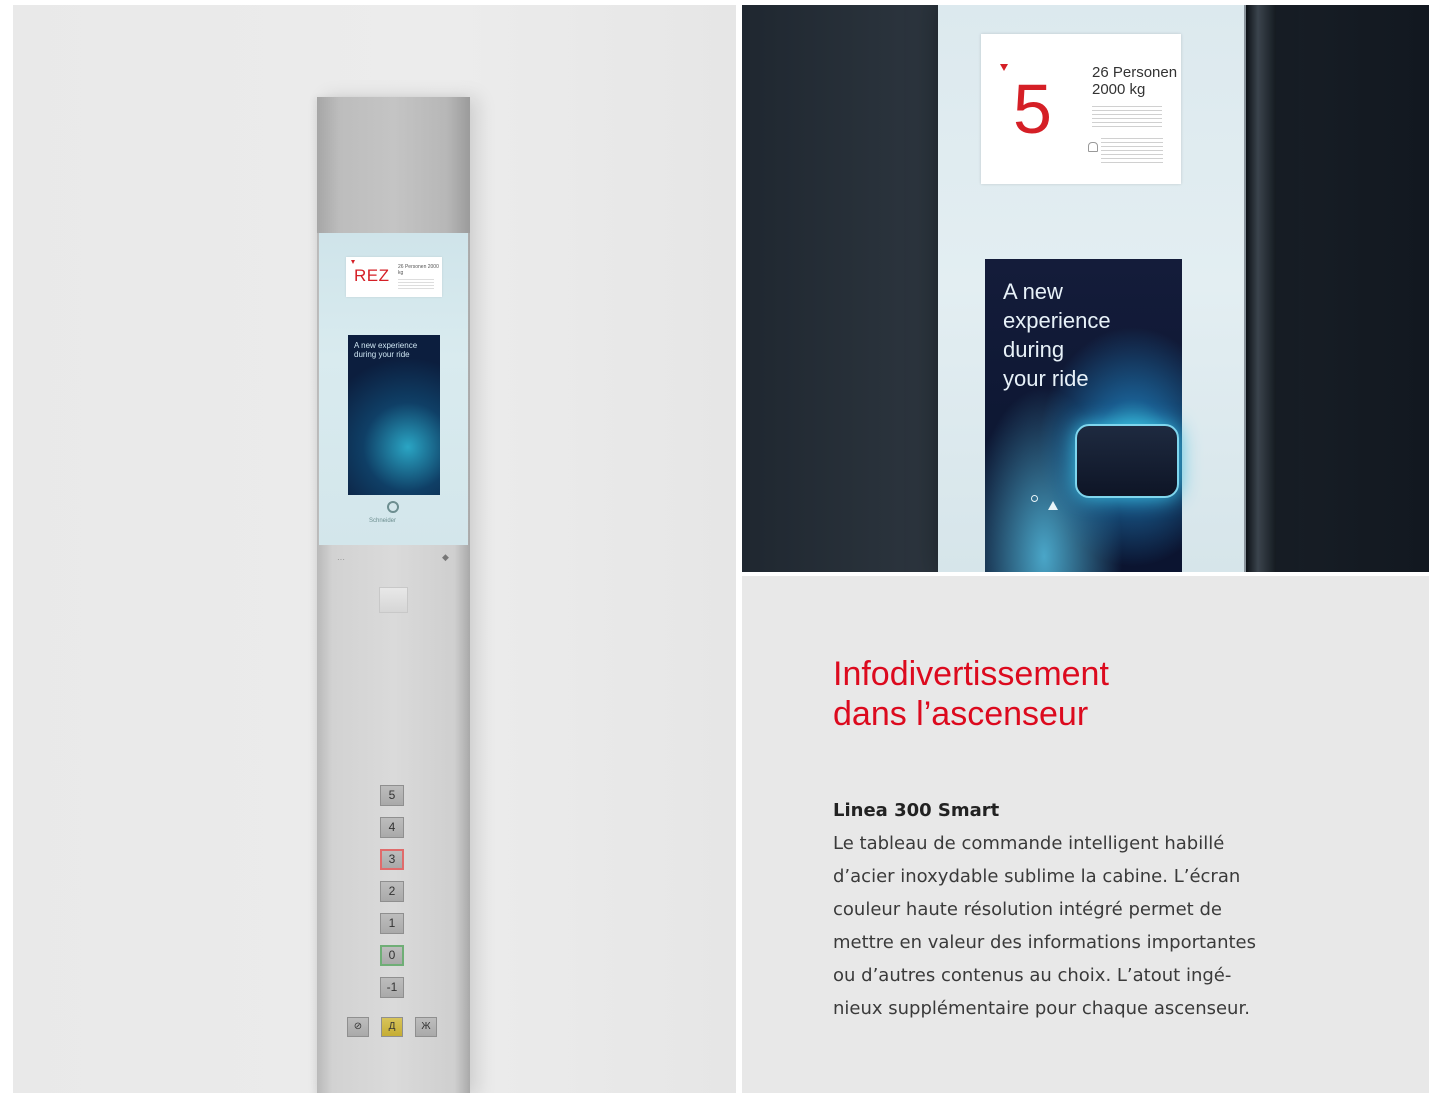  What do you see at coordinates (1034, 498) in the screenshot?
I see `circle-icon` at bounding box center [1034, 498].